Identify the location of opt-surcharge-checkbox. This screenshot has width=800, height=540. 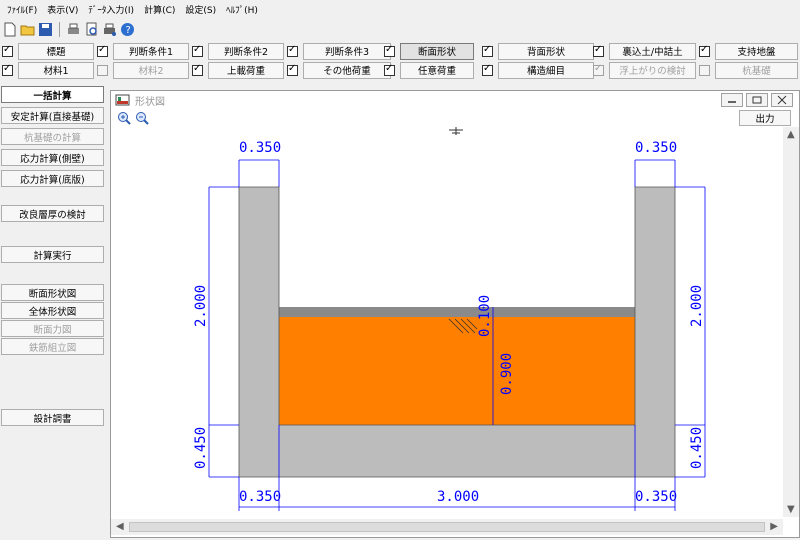
(197, 69).